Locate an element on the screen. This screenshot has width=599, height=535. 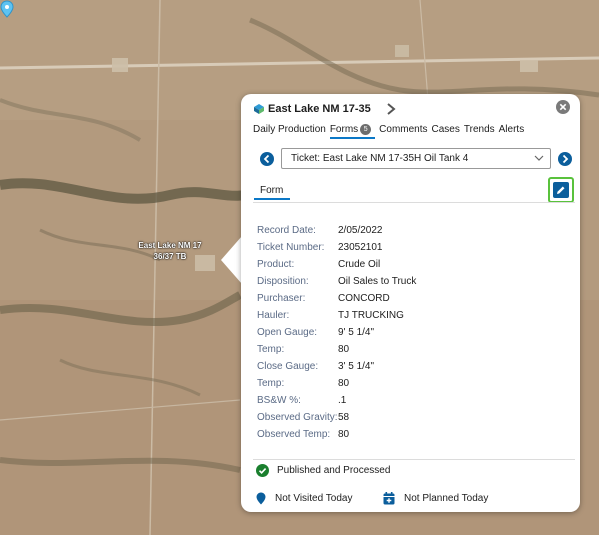
detail-label: Disposition: is located at coordinates (283, 281).